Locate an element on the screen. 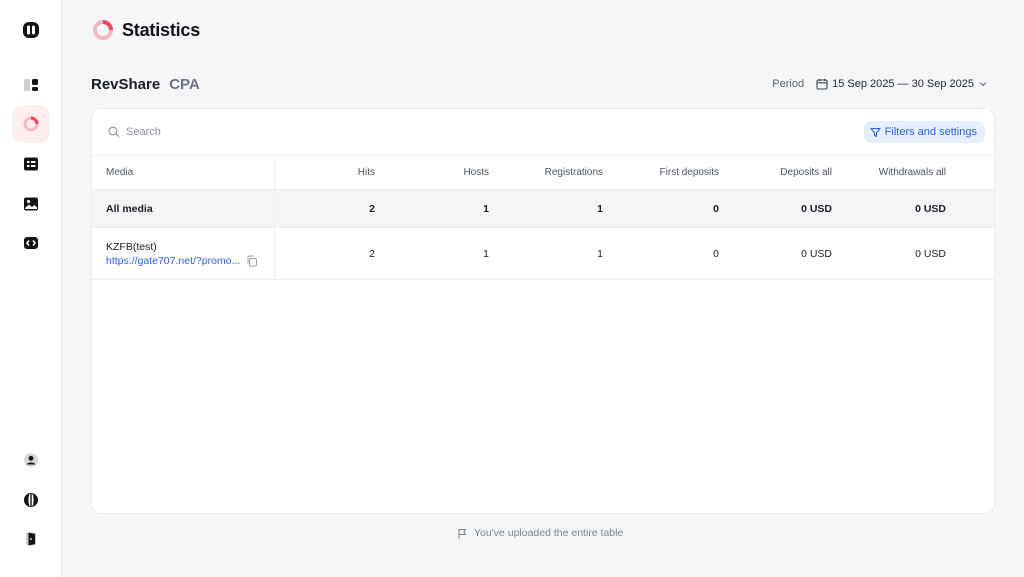  search-icon is located at coordinates (114, 132).